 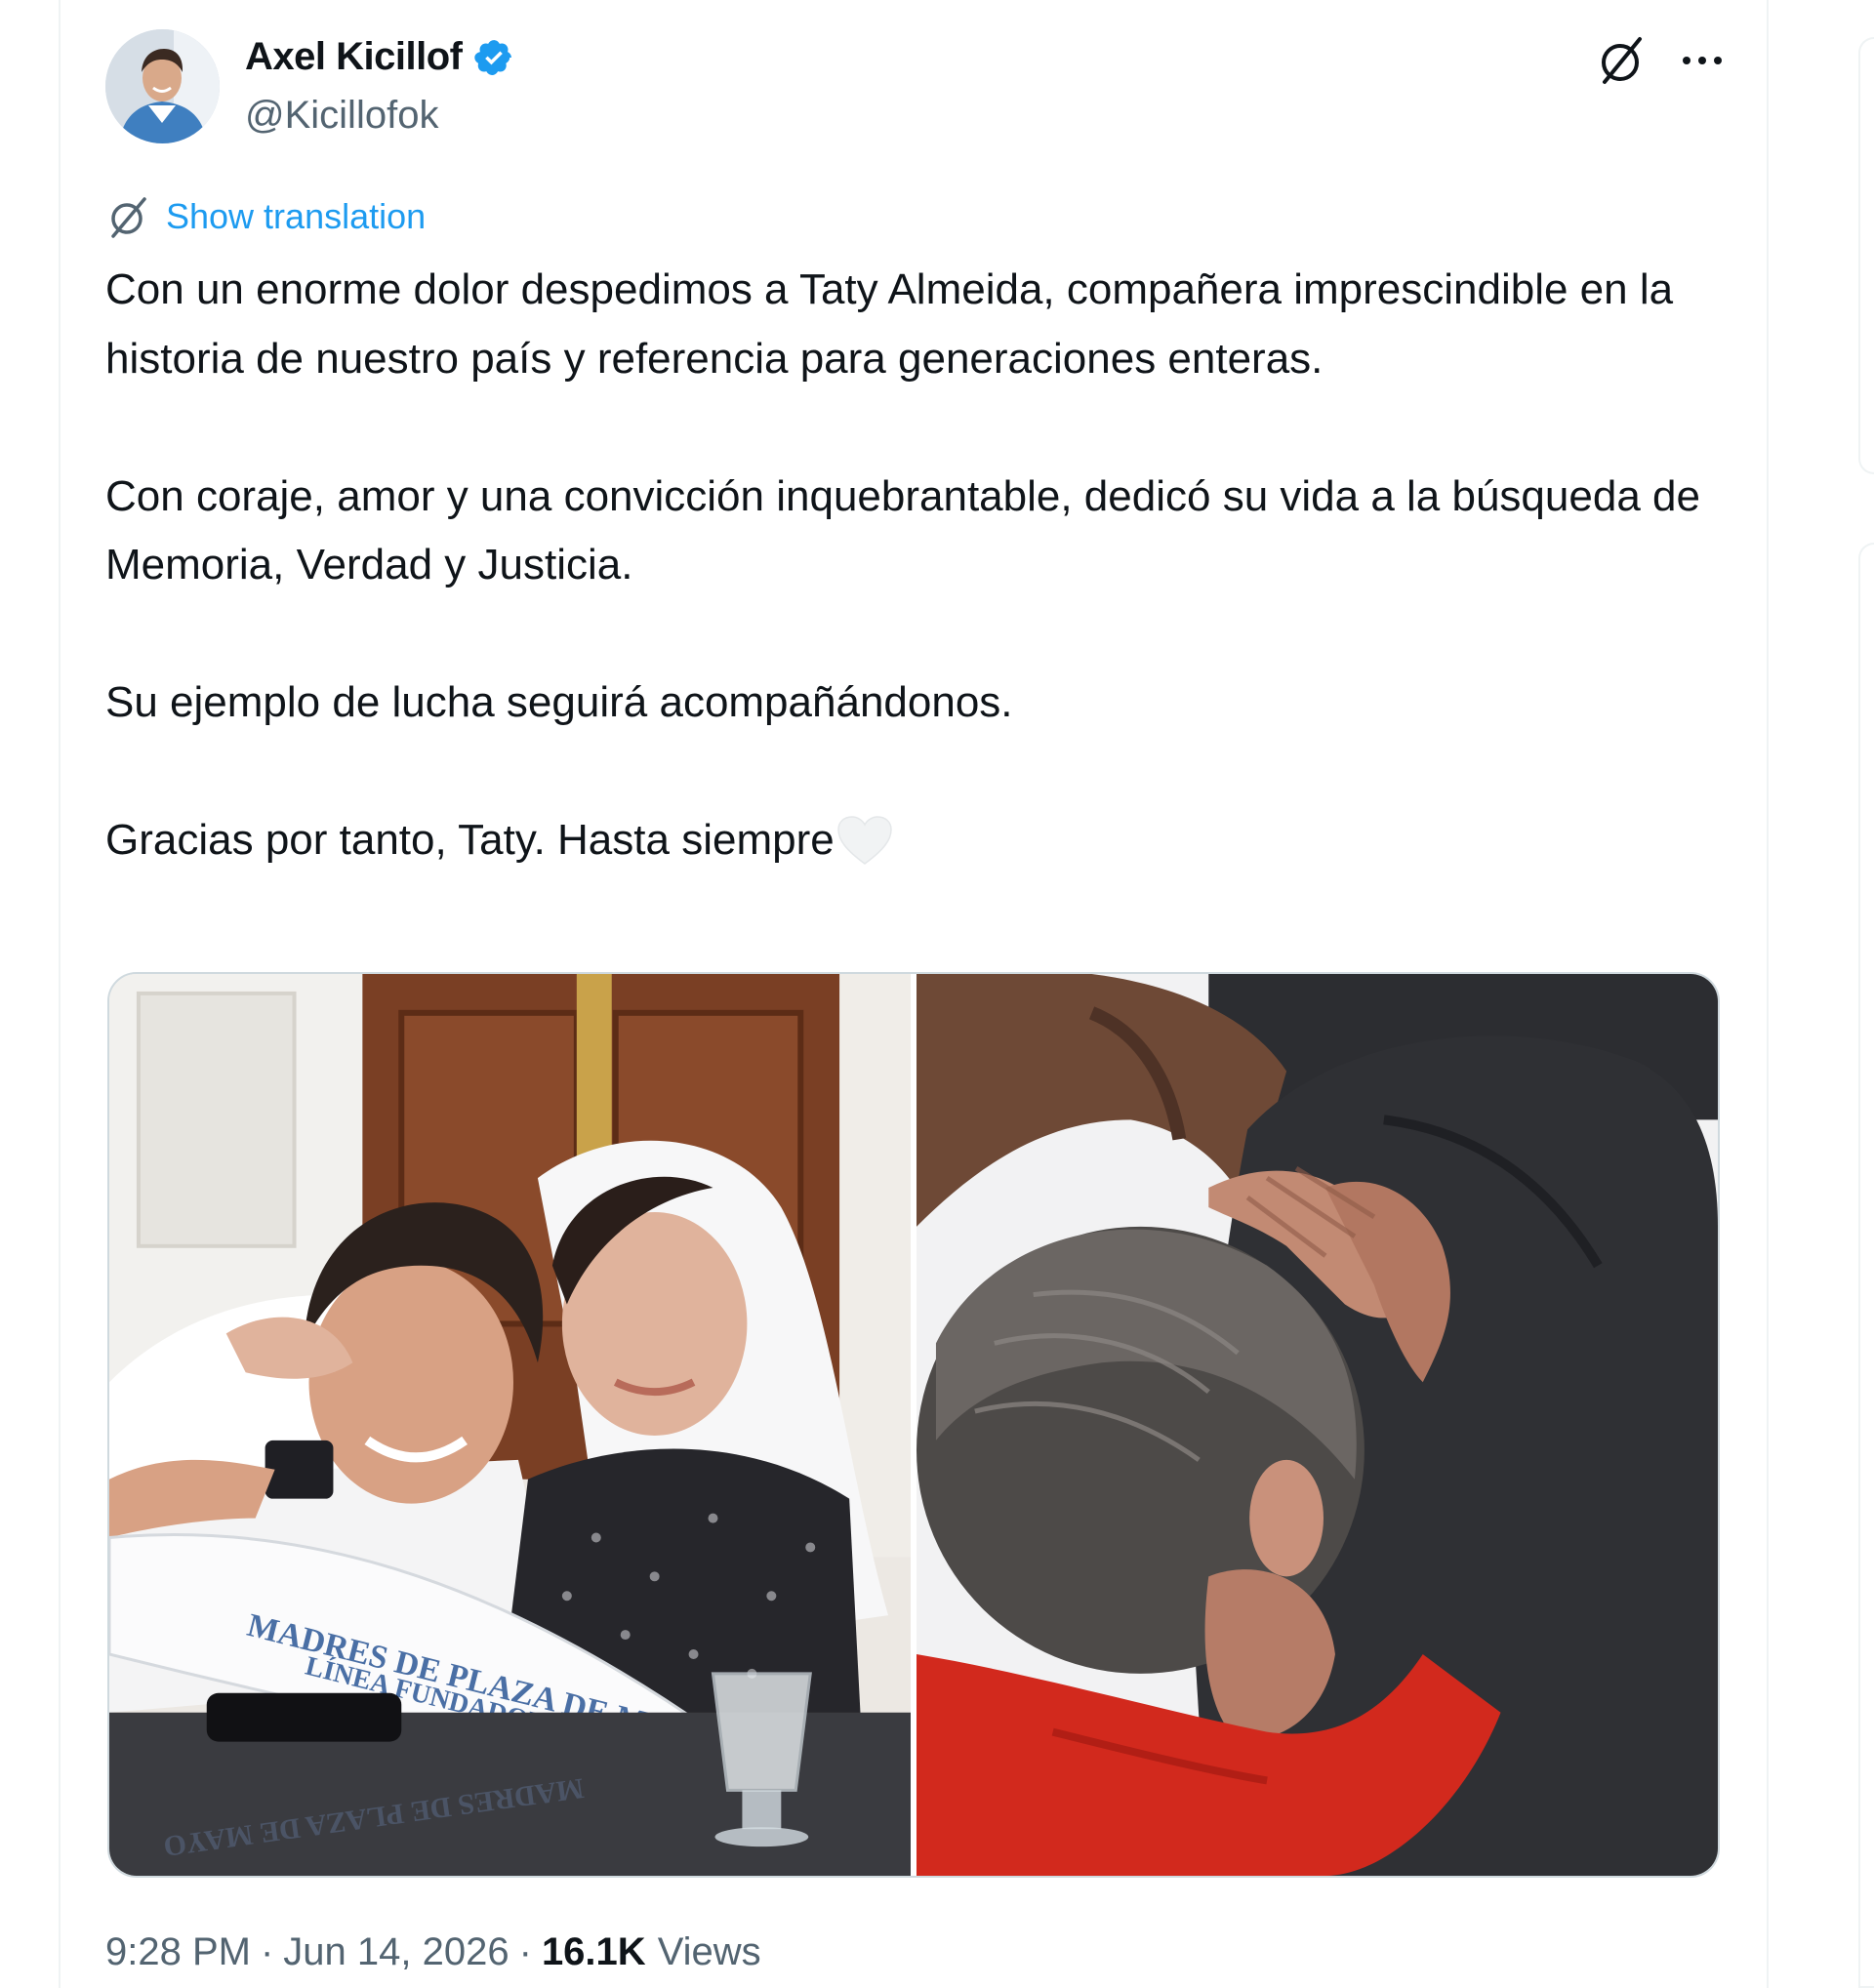 I want to click on tweet-header: Axel Kicillof @Kicillofok, so click(x=915, y=87).